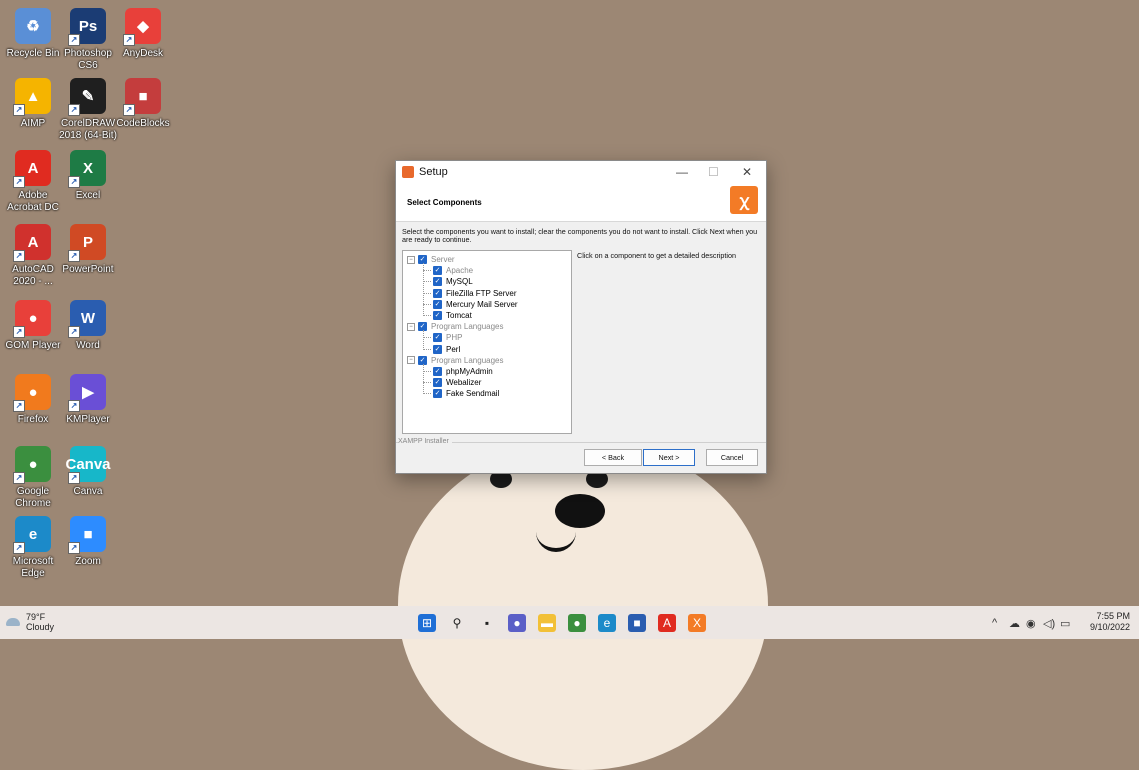  Describe the element at coordinates (1031, 623) in the screenshot. I see `wifi-icon: ◉` at that location.